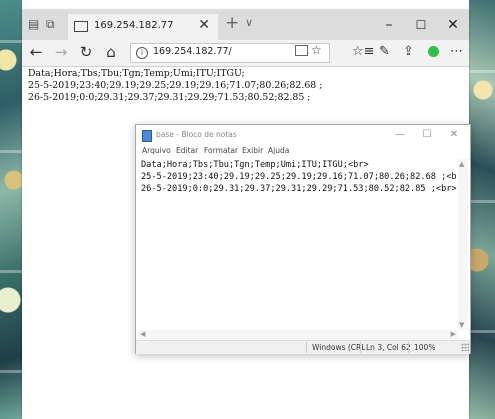  Describe the element at coordinates (303, 135) in the screenshot. I see `notepad-titlebar: base - Bloco de notas — ☐ ✕` at that location.